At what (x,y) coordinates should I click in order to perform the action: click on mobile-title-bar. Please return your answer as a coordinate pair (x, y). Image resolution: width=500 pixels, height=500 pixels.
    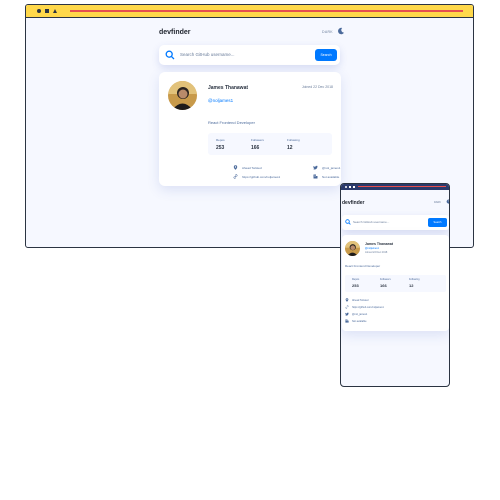
    Looking at the image, I should click on (395, 187).